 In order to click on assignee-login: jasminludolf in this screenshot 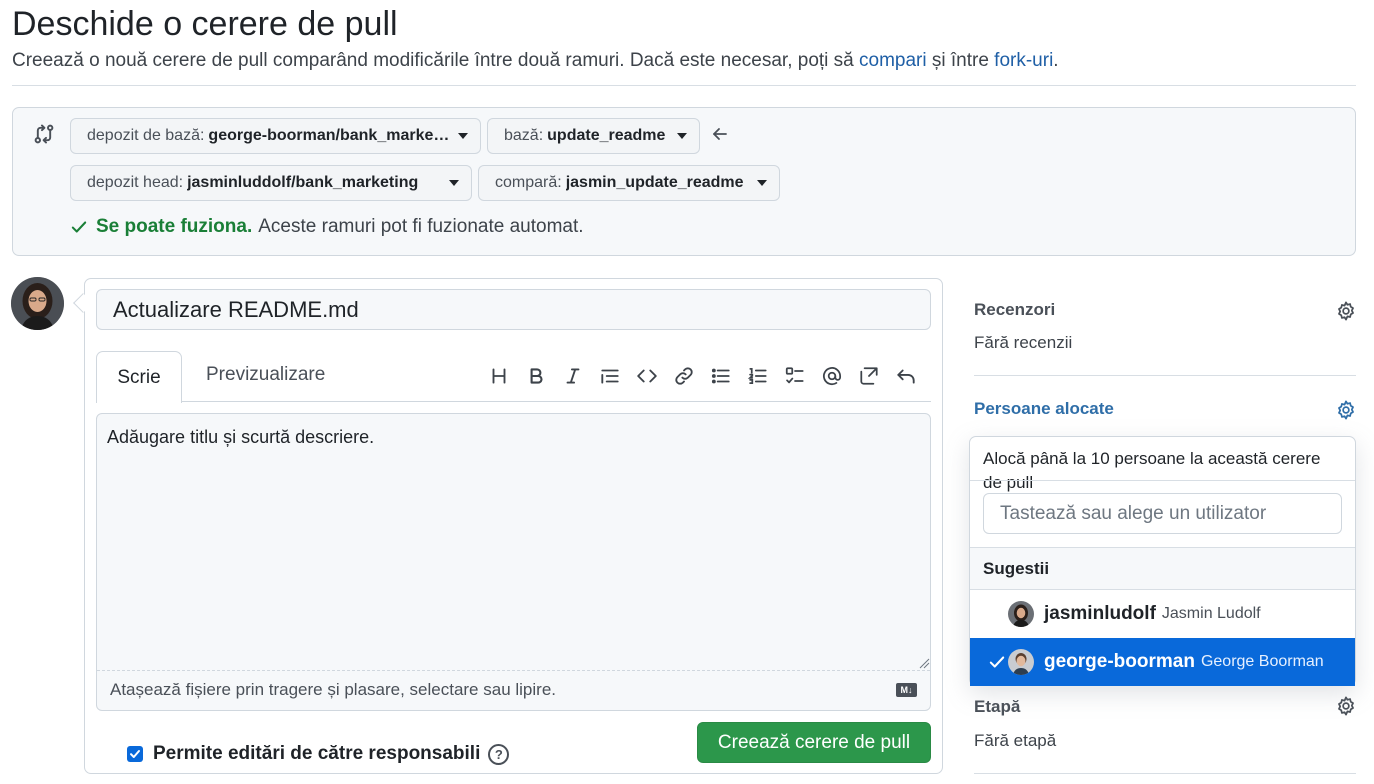, I will do `click(1100, 613)`.